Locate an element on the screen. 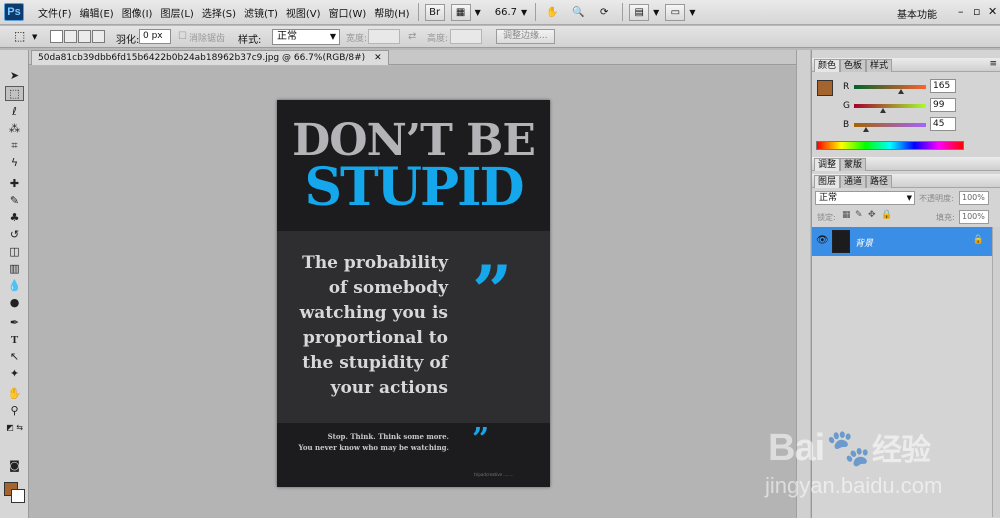 This screenshot has height=518, width=1000. crop-tool-icon: ⌗ is located at coordinates (14, 145).